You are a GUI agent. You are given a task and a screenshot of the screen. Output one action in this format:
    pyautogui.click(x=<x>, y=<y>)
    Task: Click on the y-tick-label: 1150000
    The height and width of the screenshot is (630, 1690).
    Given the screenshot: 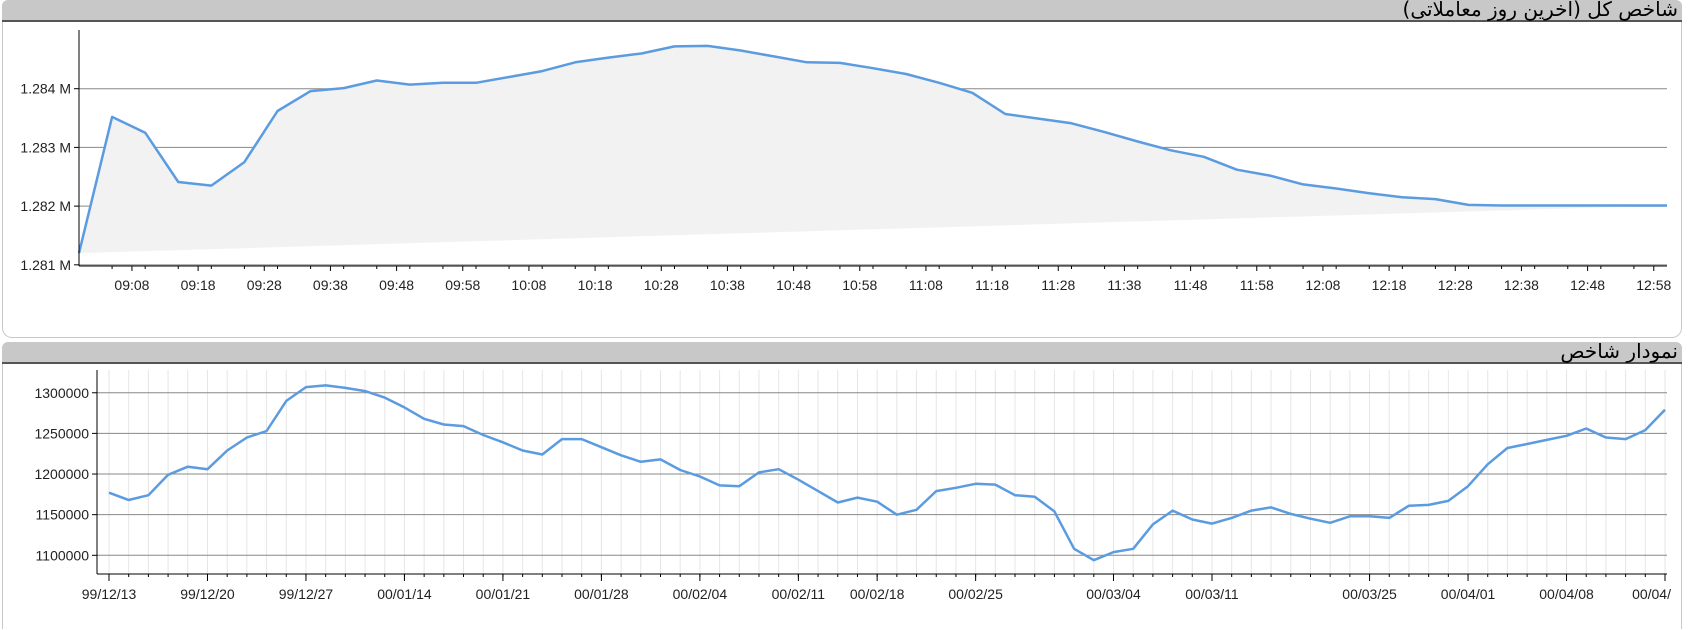 What is the action you would take?
    pyautogui.click(x=63, y=515)
    